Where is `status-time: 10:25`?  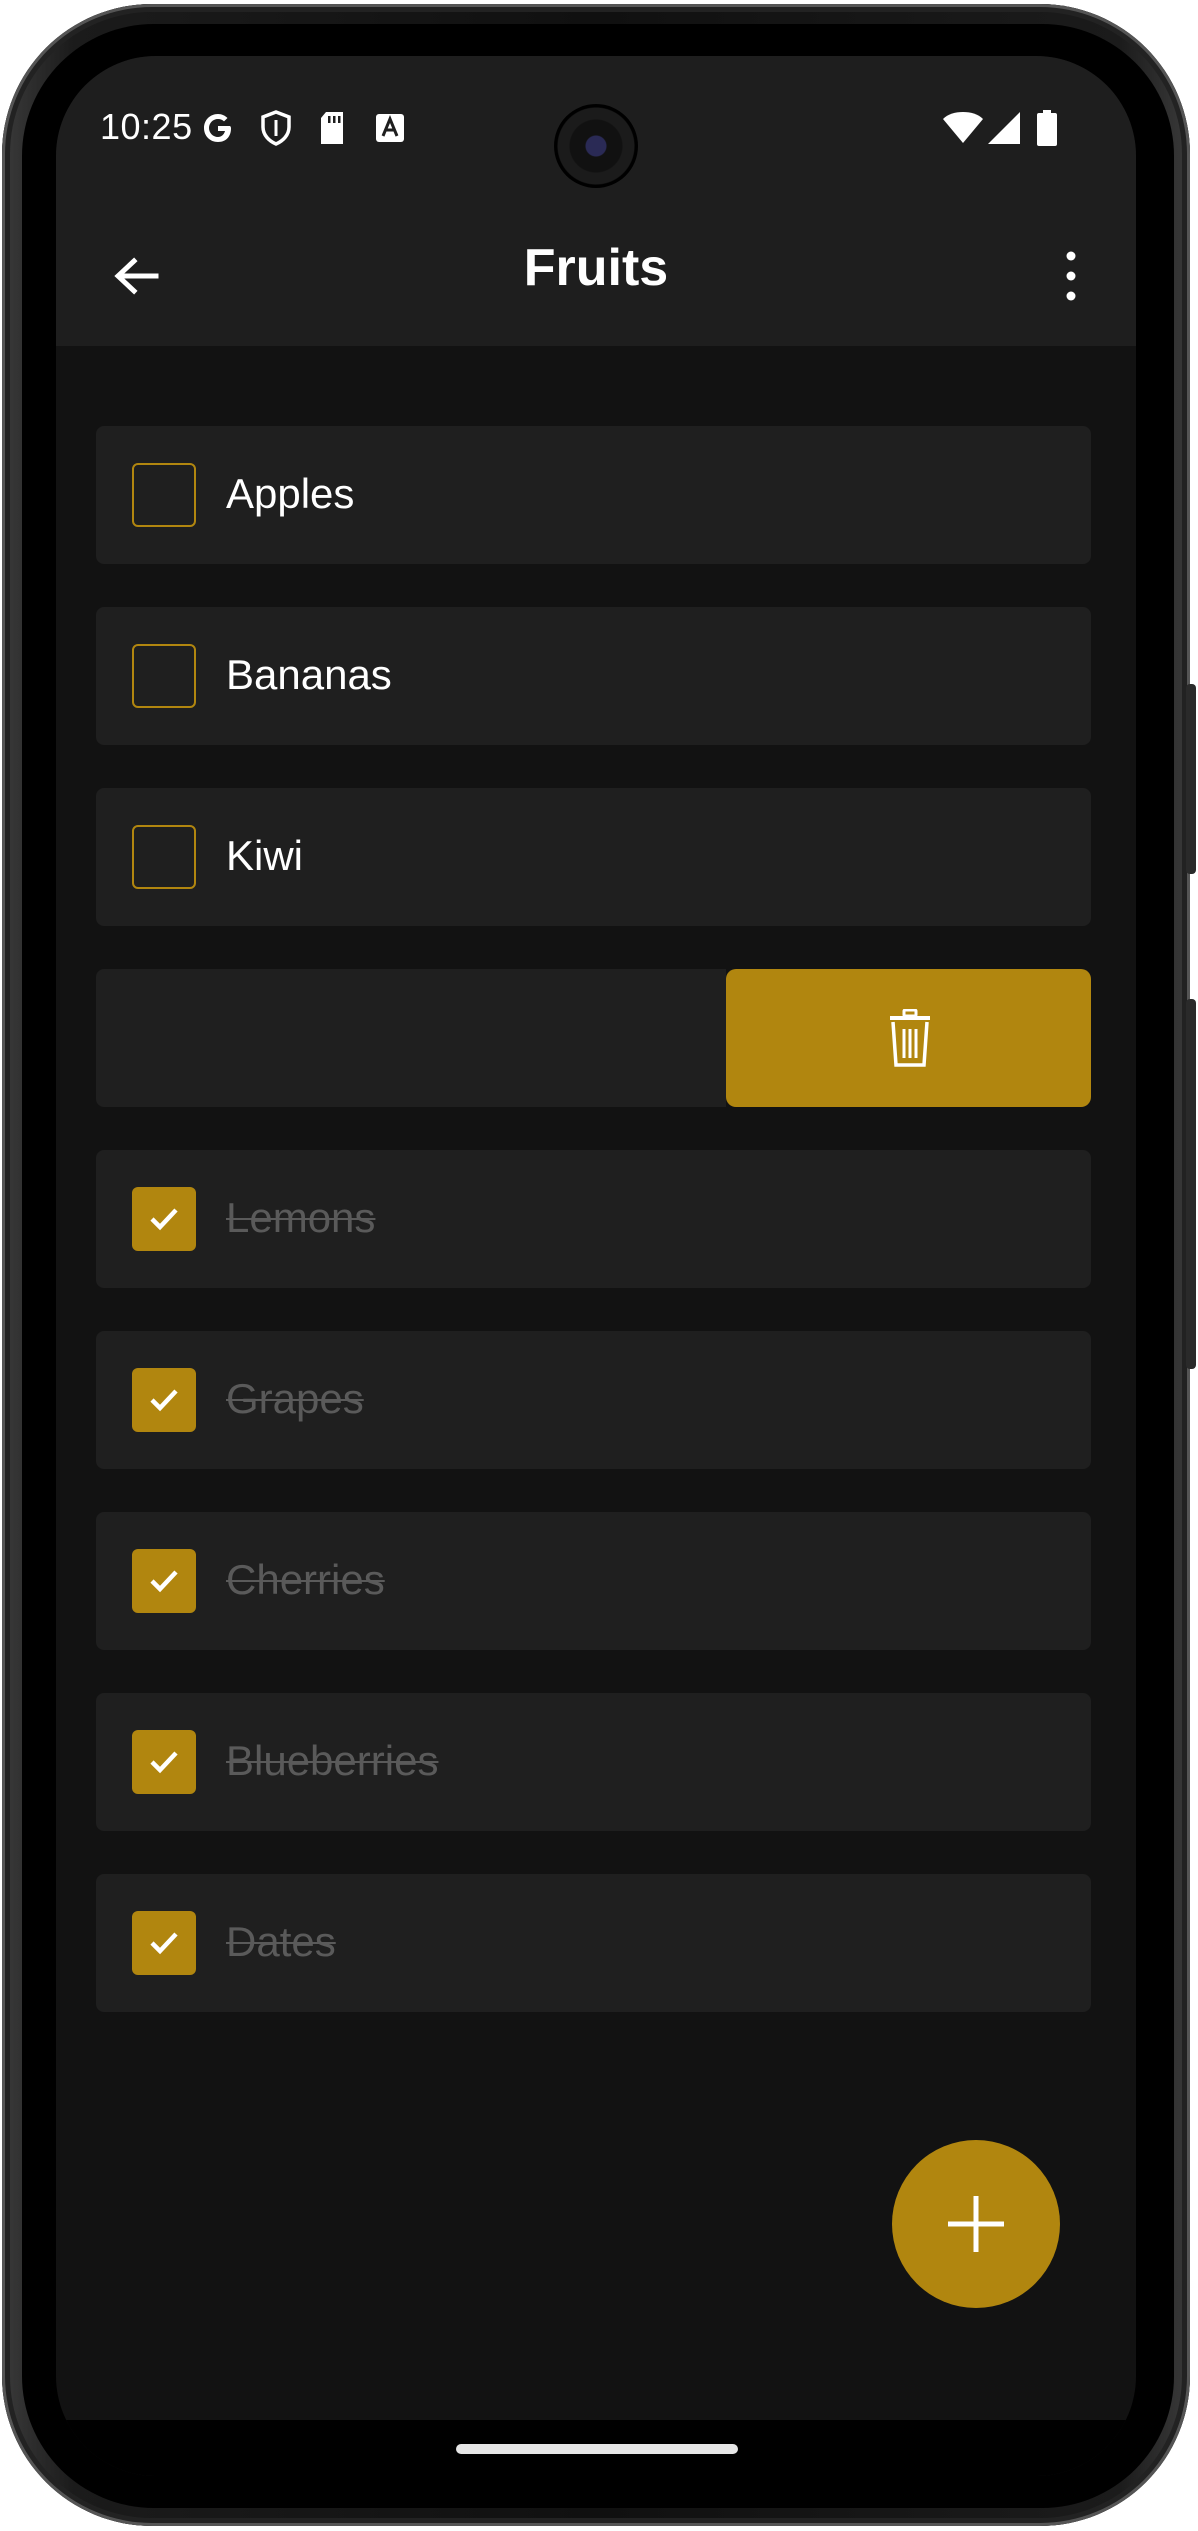
status-time: 10:25 is located at coordinates (146, 126).